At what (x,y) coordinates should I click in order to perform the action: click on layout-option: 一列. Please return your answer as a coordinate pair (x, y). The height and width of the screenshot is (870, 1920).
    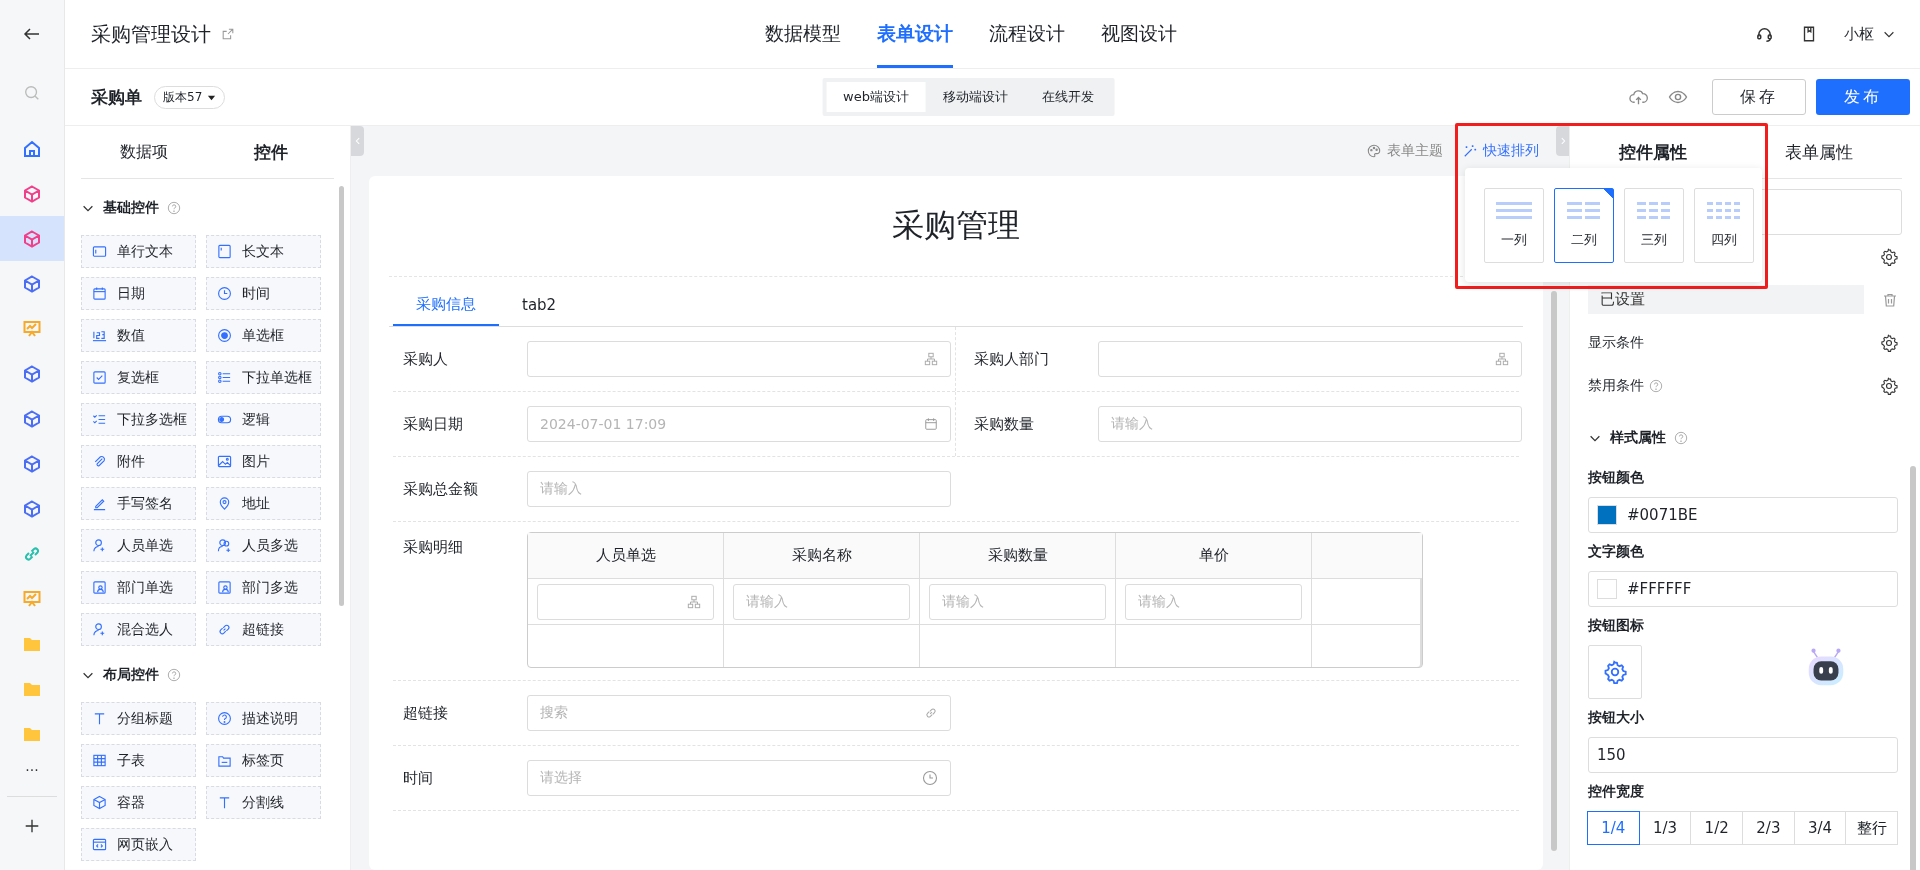
    Looking at the image, I should click on (1514, 225).